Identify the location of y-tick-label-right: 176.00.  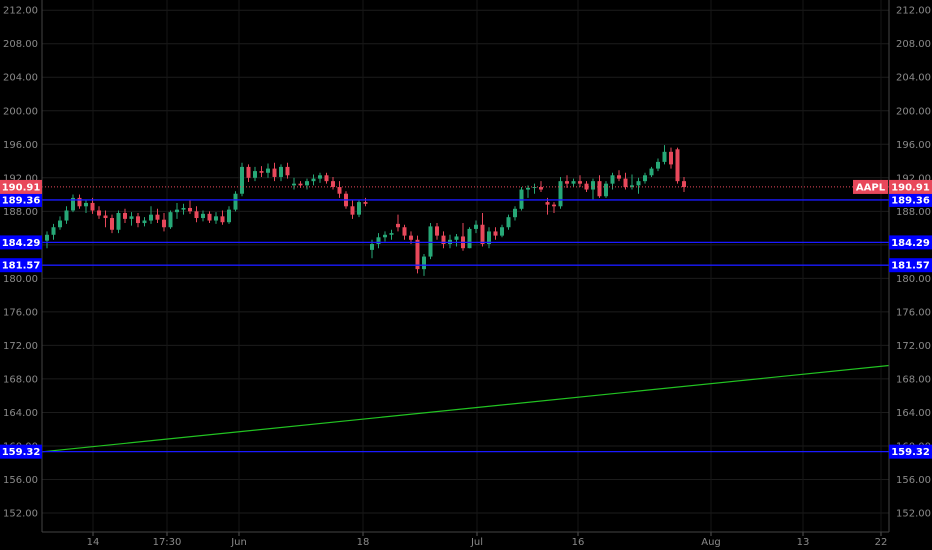
(913, 312).